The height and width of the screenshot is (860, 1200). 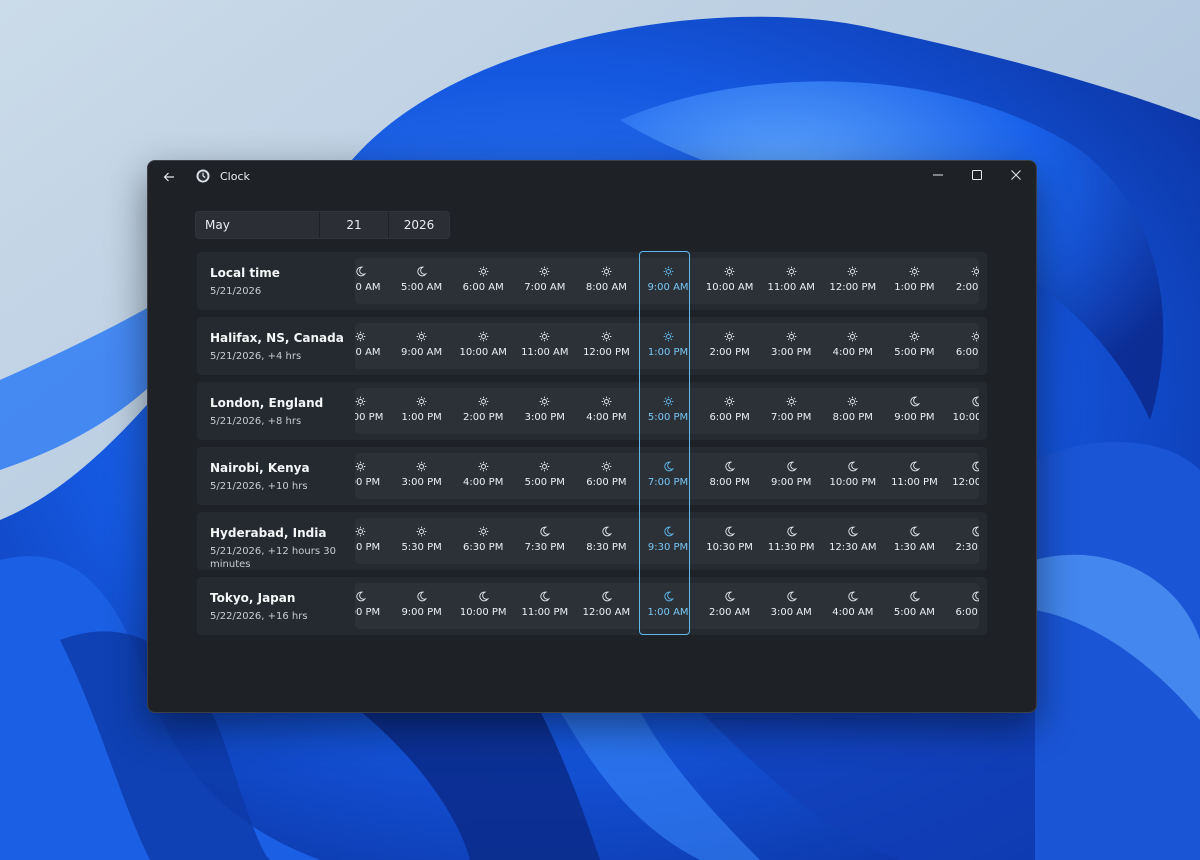 What do you see at coordinates (853, 541) in the screenshot?
I see `hour-cell: 12:30 AM` at bounding box center [853, 541].